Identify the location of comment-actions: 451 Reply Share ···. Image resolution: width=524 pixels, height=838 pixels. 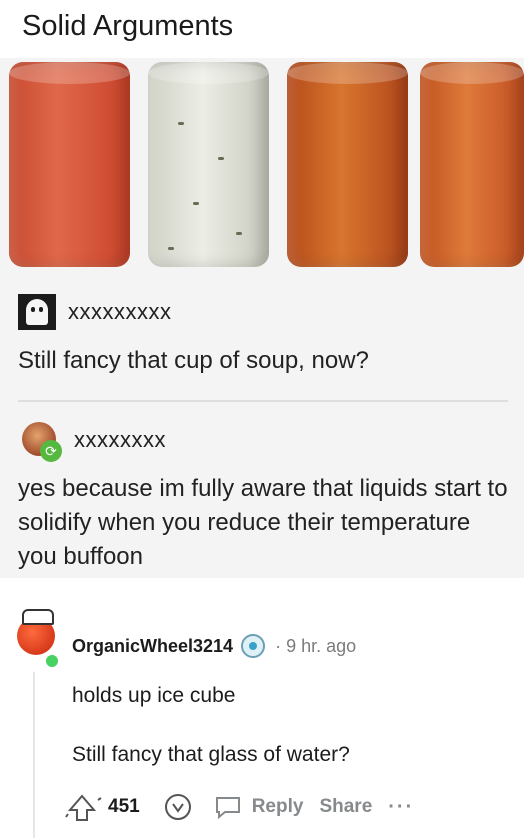
(247, 807).